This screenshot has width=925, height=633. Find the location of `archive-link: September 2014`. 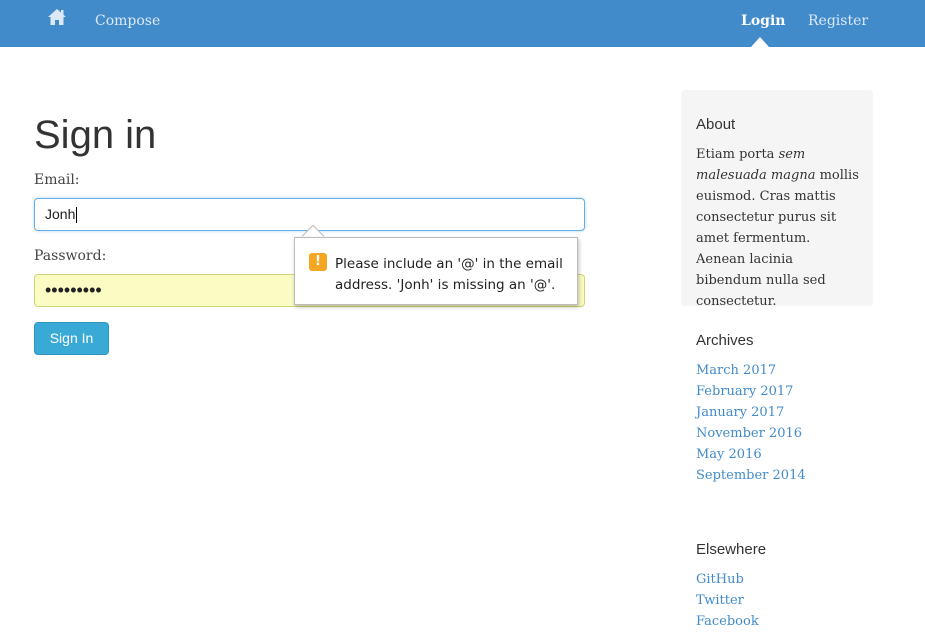

archive-link: September 2014 is located at coordinates (751, 475).